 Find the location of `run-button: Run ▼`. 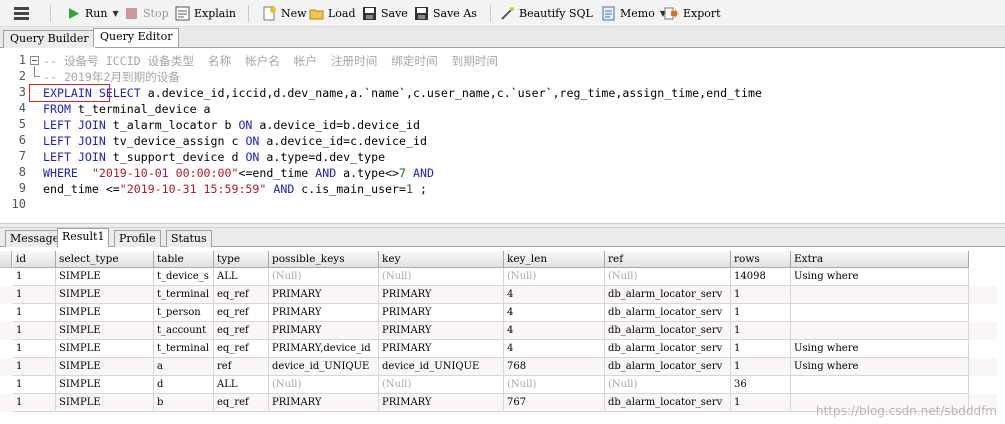

run-button: Run ▼ is located at coordinates (92, 13).